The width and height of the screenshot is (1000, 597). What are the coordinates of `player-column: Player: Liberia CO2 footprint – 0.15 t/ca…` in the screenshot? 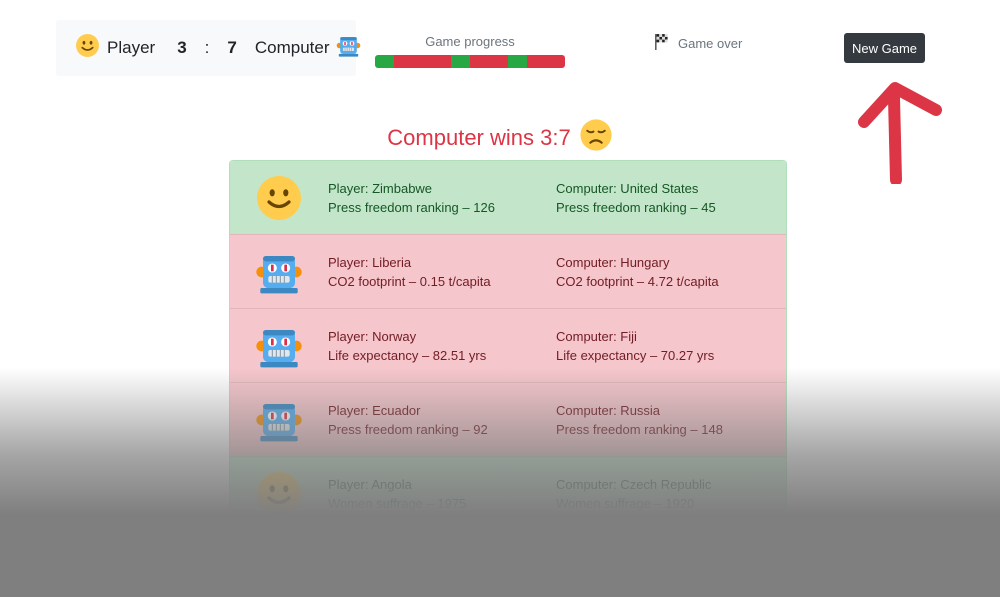 It's located at (442, 272).